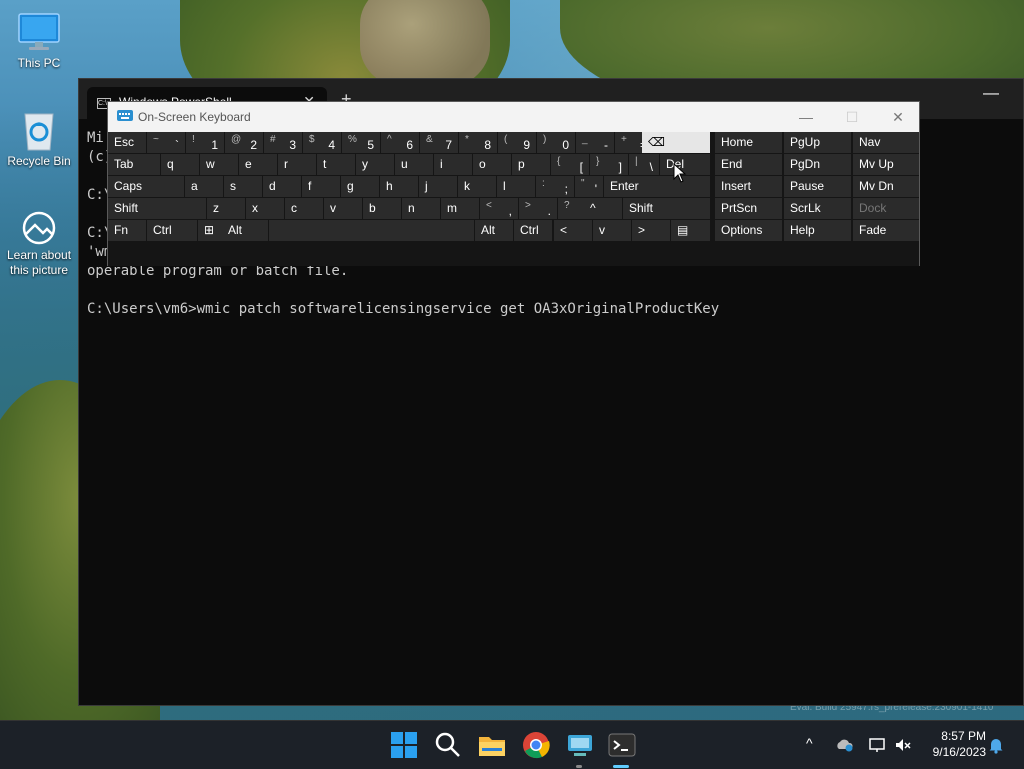  Describe the element at coordinates (304, 208) in the screenshot. I see `key-c: c` at that location.